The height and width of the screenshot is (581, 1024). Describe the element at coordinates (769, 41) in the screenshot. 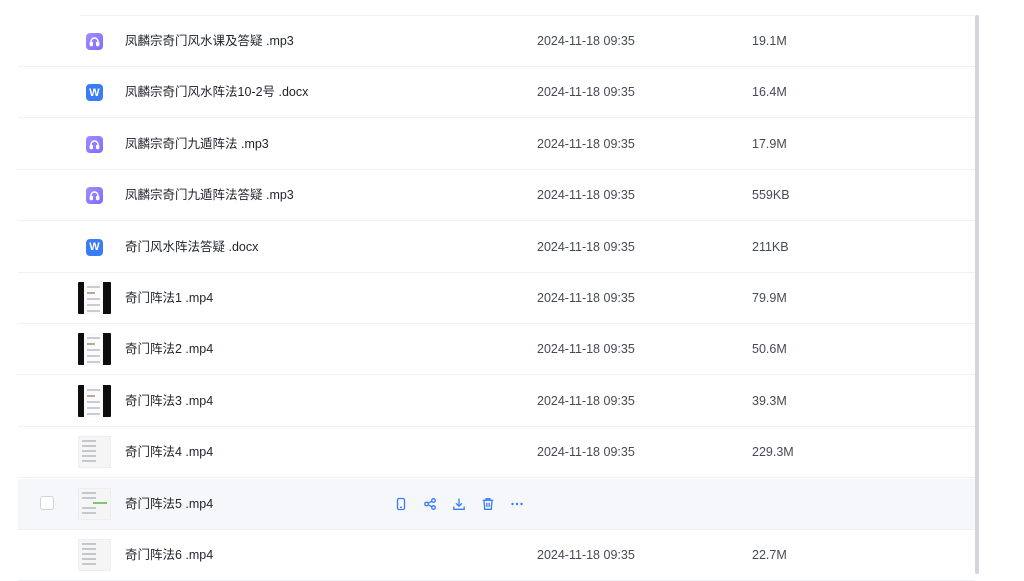

I see `file-size: 19.1M` at that location.